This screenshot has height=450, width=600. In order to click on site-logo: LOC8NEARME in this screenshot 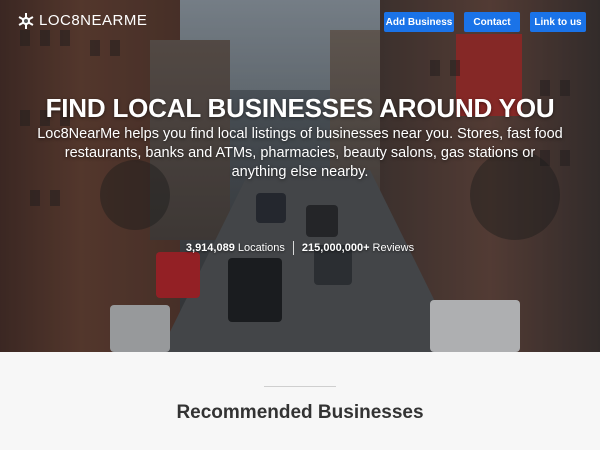, I will do `click(82, 20)`.